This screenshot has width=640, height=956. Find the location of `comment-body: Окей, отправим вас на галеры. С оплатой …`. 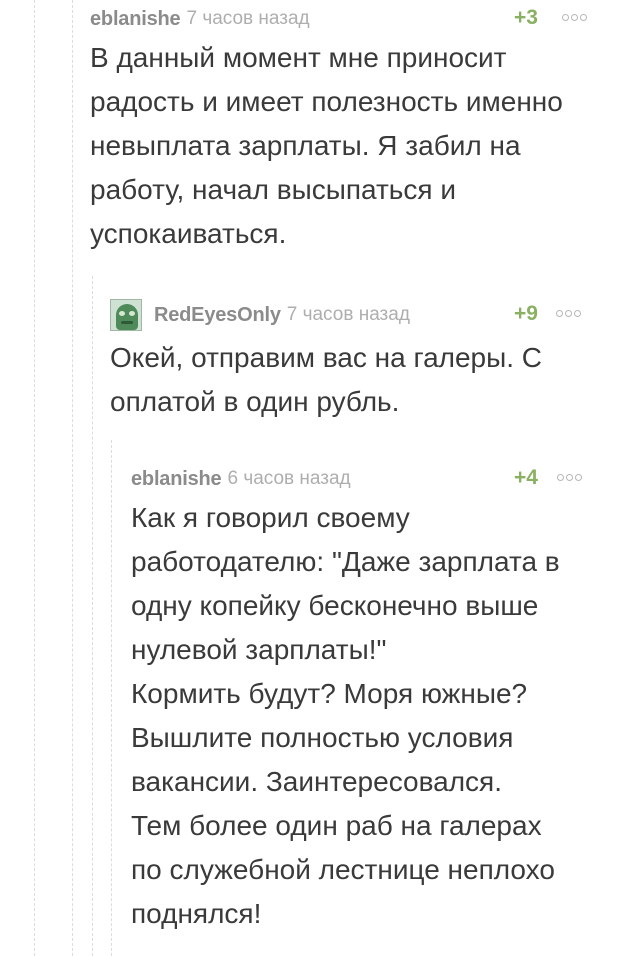

comment-body: Окей, отправим вас на галеры. С оплатой … is located at coordinates (326, 379).